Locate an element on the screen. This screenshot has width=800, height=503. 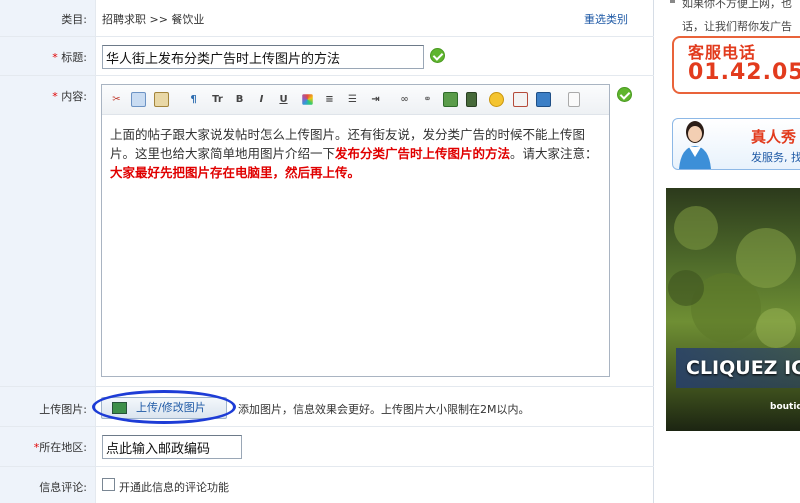
save-icon is located at coordinates (543, 99).